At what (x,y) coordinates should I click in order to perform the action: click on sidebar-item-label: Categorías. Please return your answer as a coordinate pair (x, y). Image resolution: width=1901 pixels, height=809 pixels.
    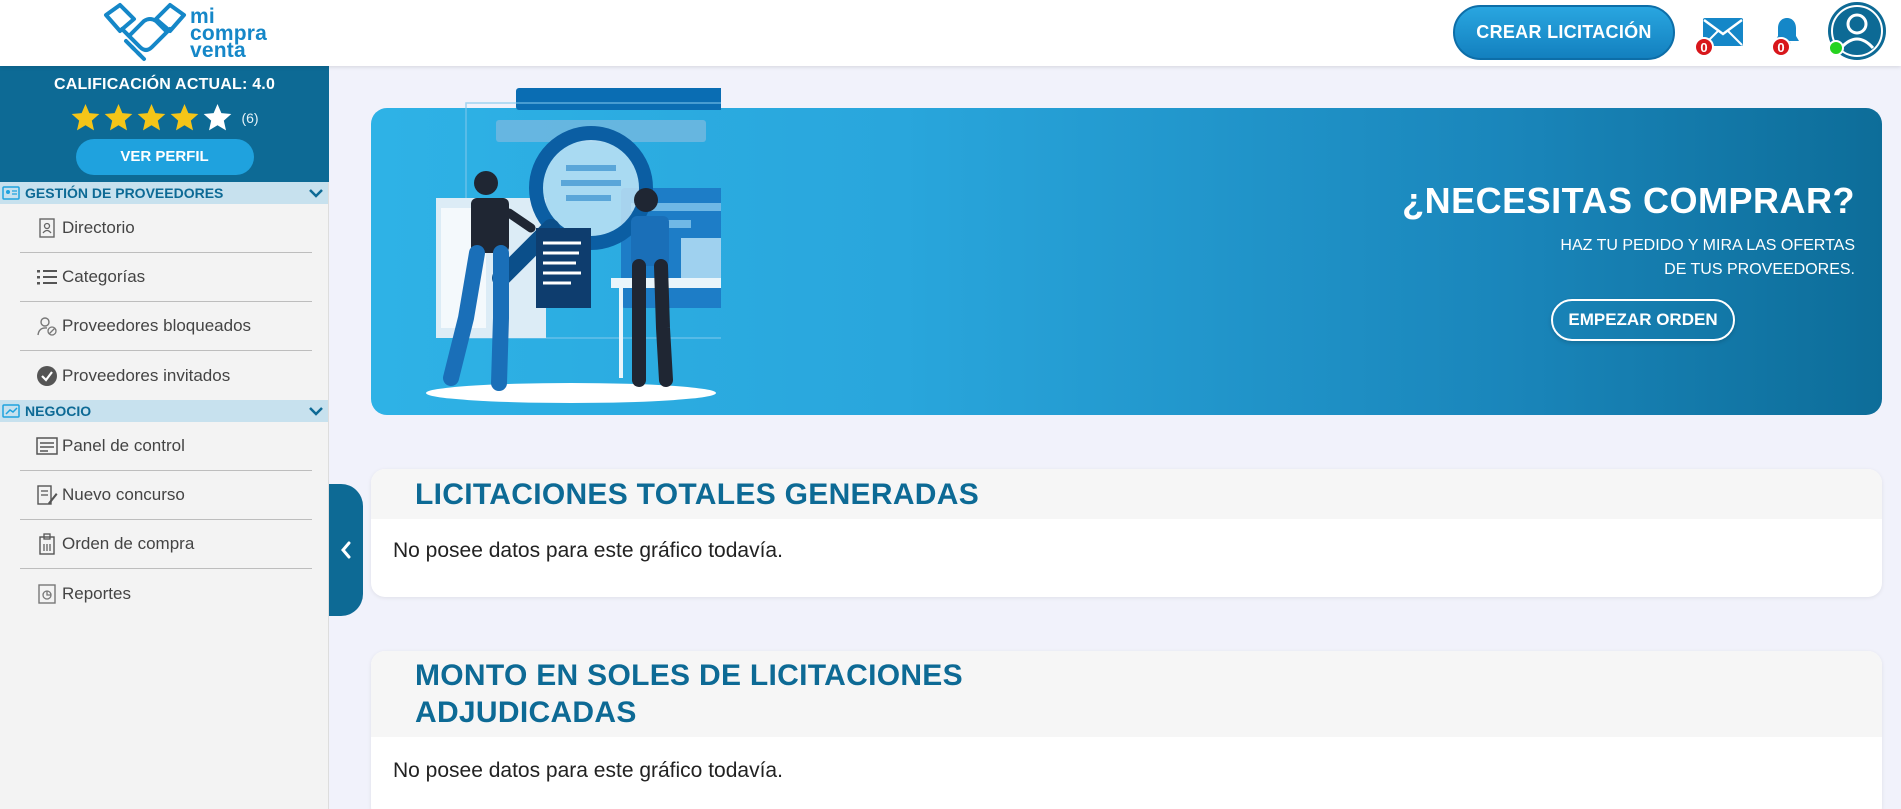
    Looking at the image, I should click on (104, 276).